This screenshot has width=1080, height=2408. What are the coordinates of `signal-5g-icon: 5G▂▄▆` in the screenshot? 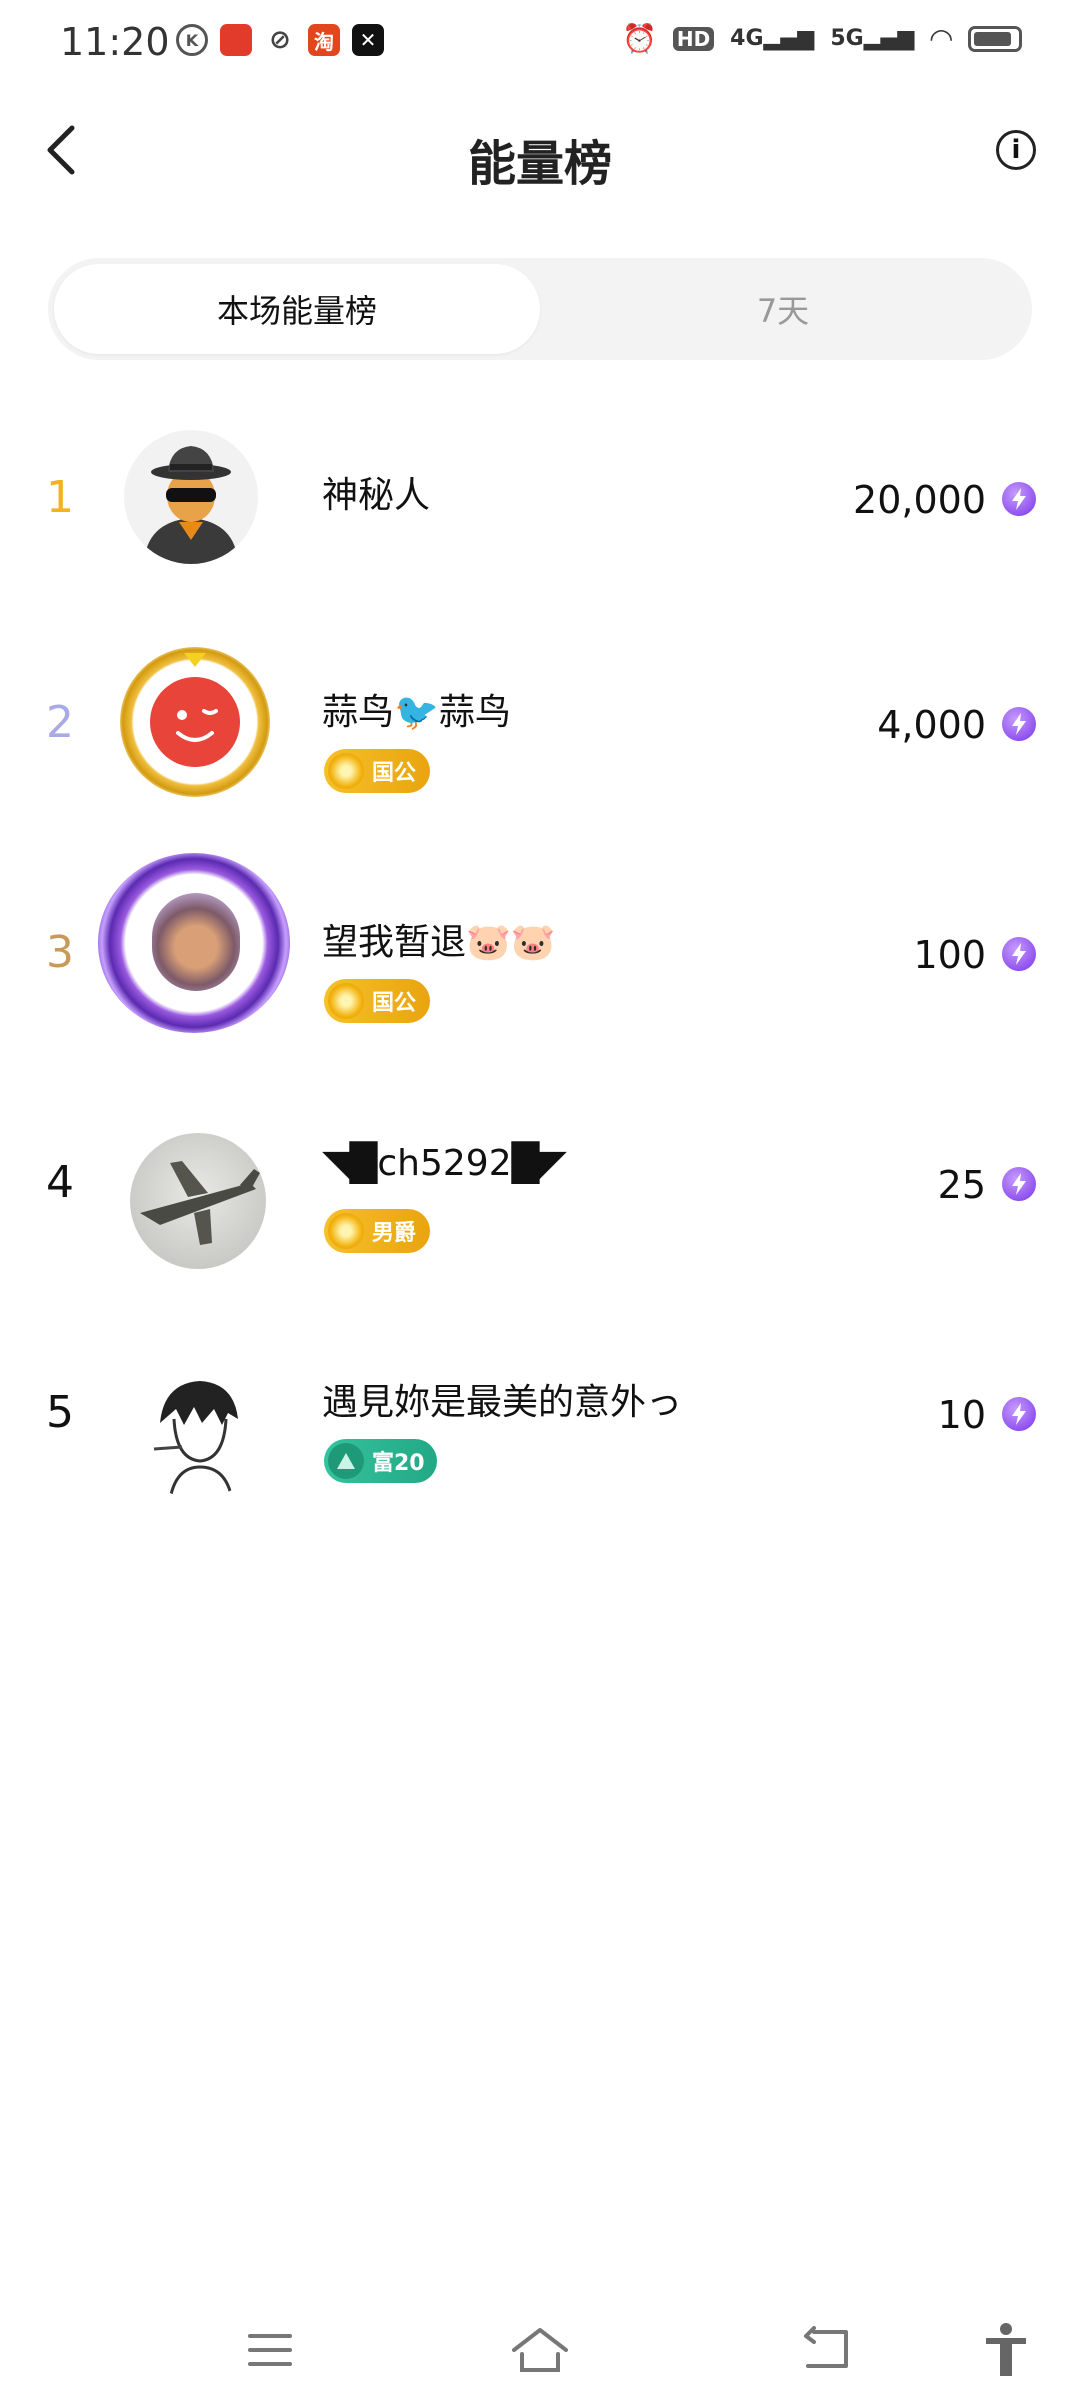 It's located at (872, 38).